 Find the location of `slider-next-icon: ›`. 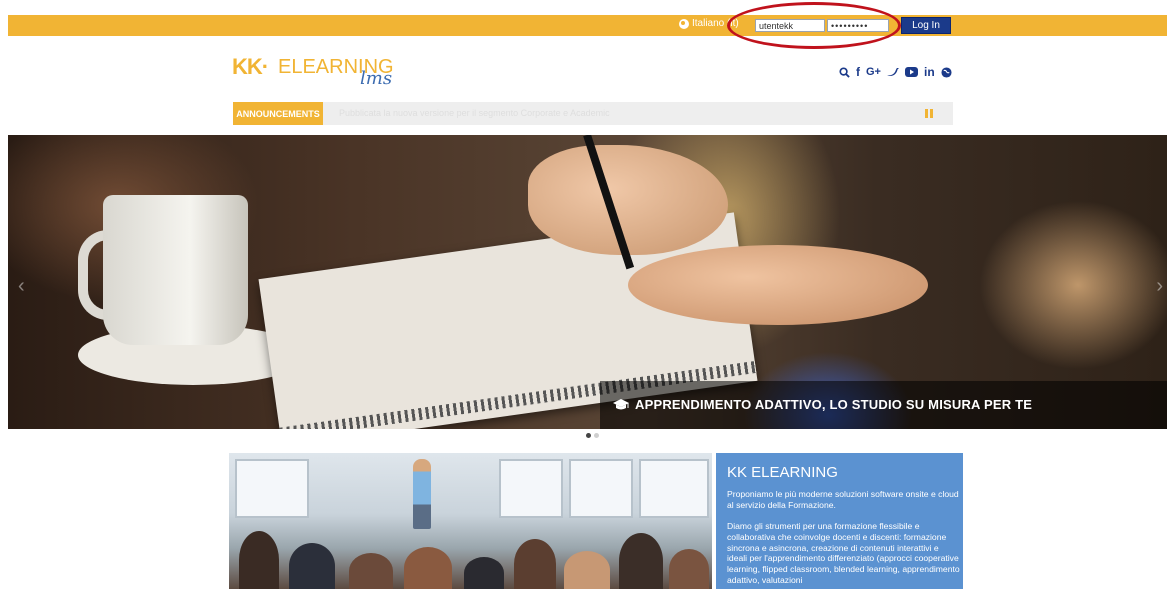

slider-next-icon: › is located at coordinates (1159, 286).